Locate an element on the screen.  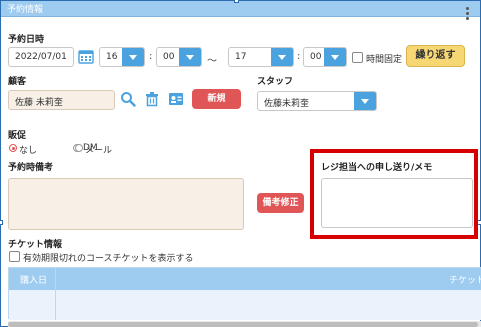
memo-label: レジ担当への申し送り/メモ is located at coordinates (377, 168).